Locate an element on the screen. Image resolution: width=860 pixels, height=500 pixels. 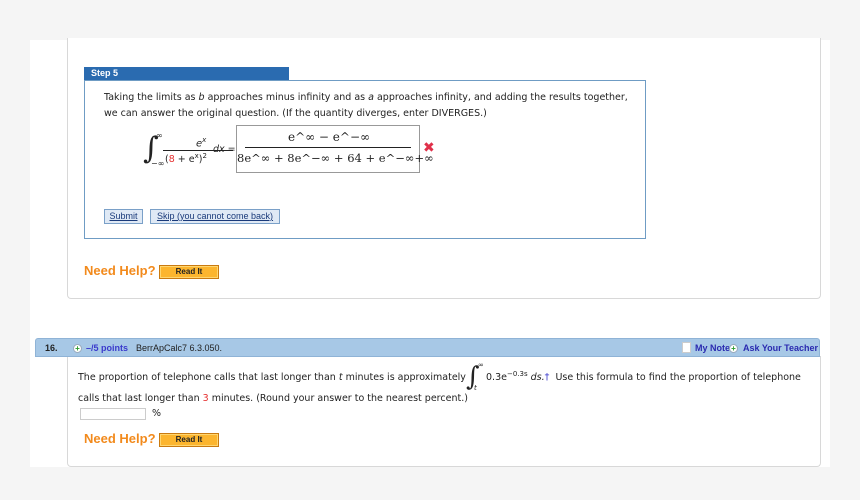
q16-text-part: minutes is approximately is located at coordinates (404, 377).